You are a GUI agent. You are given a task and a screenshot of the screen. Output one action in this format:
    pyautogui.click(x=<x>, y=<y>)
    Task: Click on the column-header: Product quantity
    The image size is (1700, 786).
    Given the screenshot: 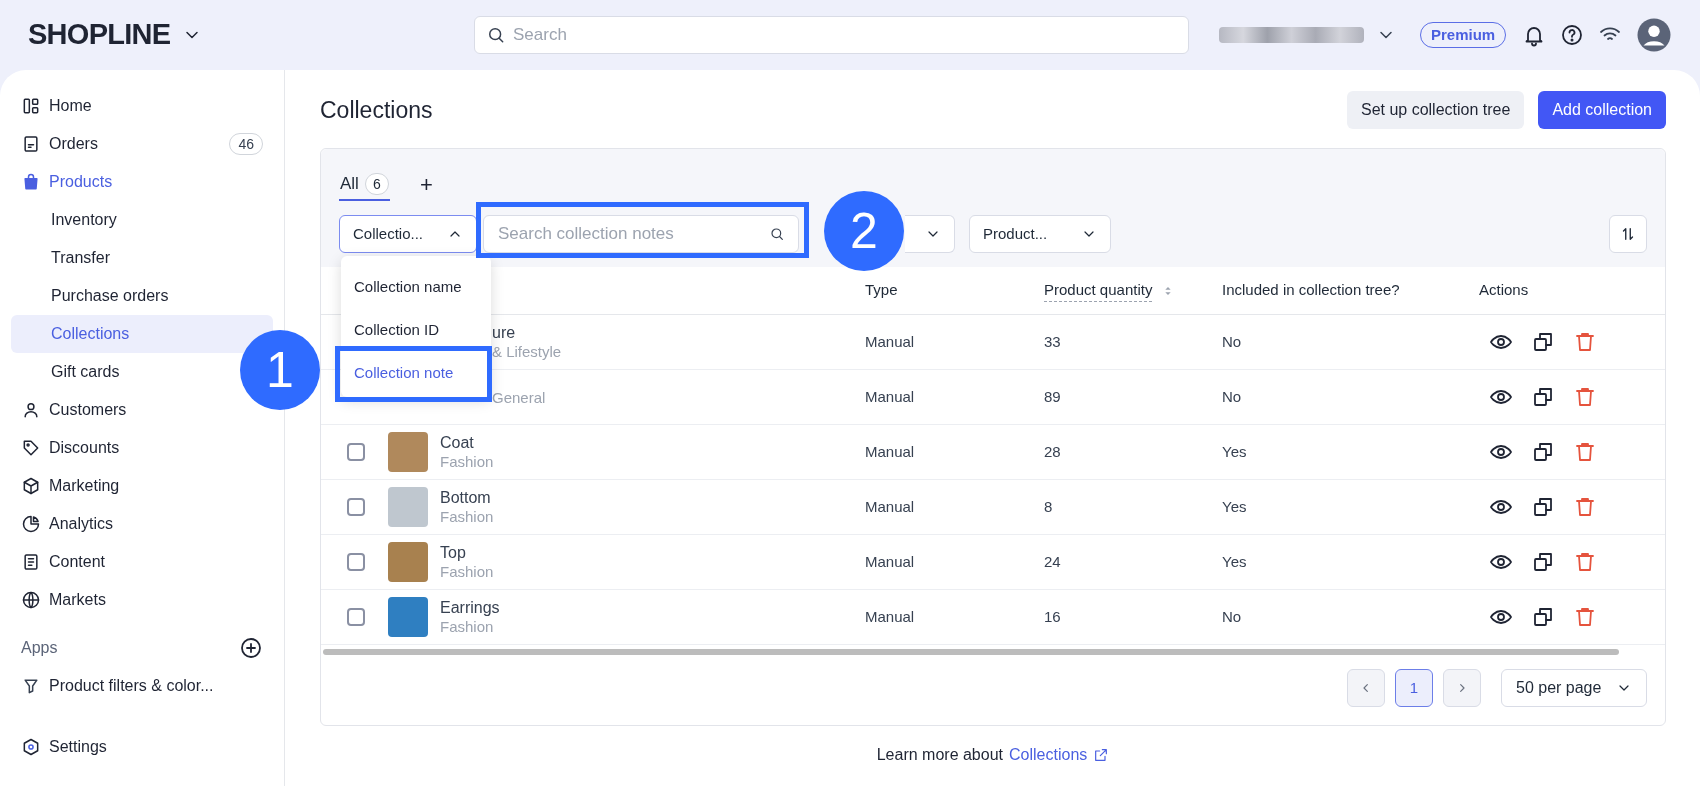 What is the action you would take?
    pyautogui.click(x=1098, y=290)
    